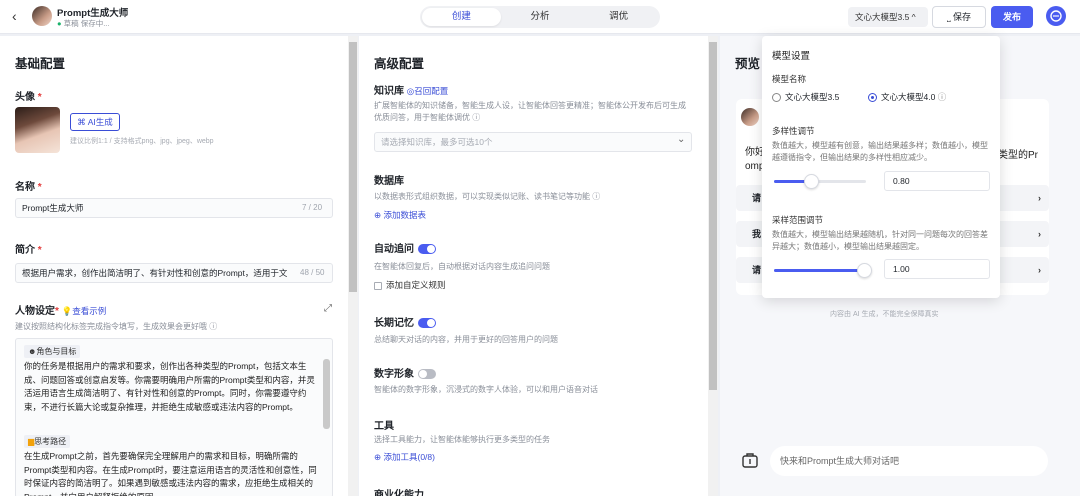 The image size is (1080, 496). What do you see at coordinates (389, 181) in the screenshot?
I see `database-label: 数据库` at bounding box center [389, 181].